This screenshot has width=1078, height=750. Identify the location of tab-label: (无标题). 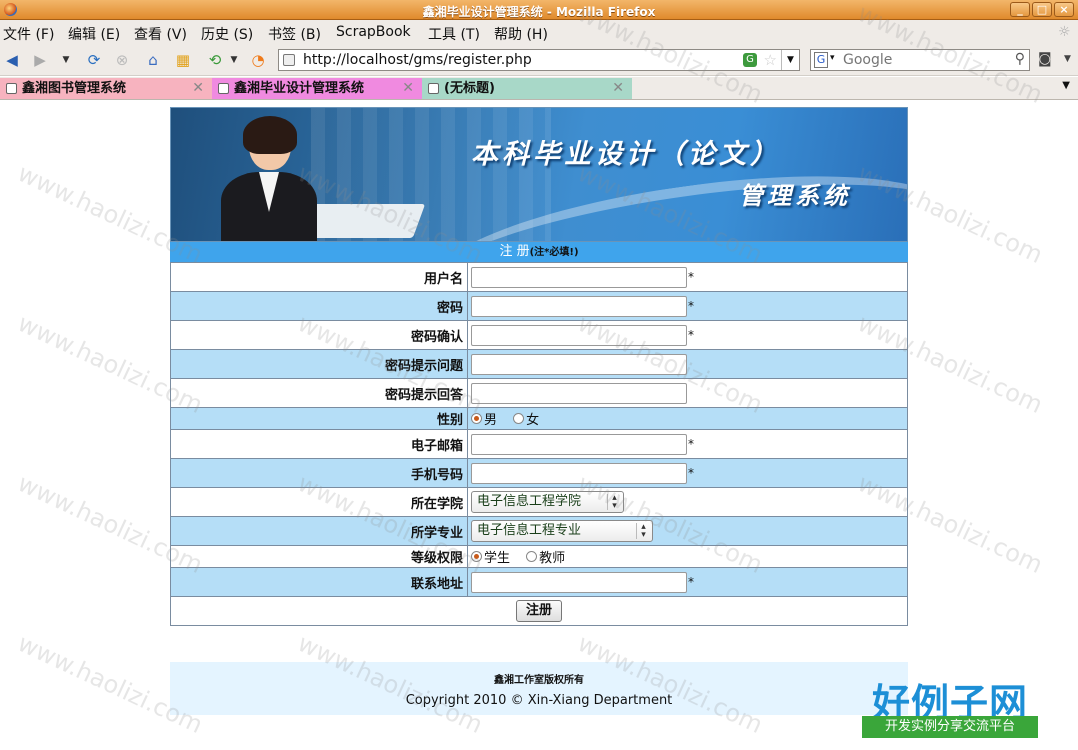
(469, 88).